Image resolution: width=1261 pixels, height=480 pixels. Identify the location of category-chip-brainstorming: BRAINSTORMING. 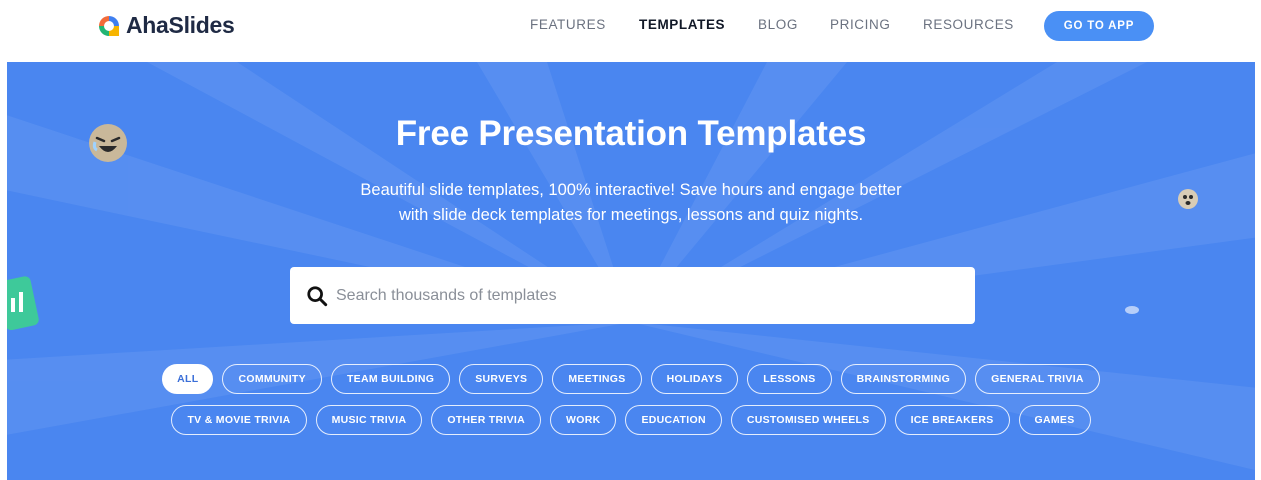
(903, 379).